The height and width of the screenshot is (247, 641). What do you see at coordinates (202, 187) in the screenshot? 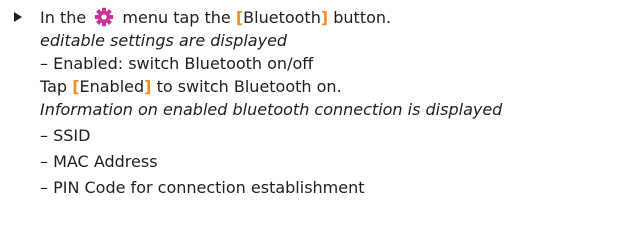
I see `info-item-pin-code: – PIN Code for connection establishment` at bounding box center [202, 187].